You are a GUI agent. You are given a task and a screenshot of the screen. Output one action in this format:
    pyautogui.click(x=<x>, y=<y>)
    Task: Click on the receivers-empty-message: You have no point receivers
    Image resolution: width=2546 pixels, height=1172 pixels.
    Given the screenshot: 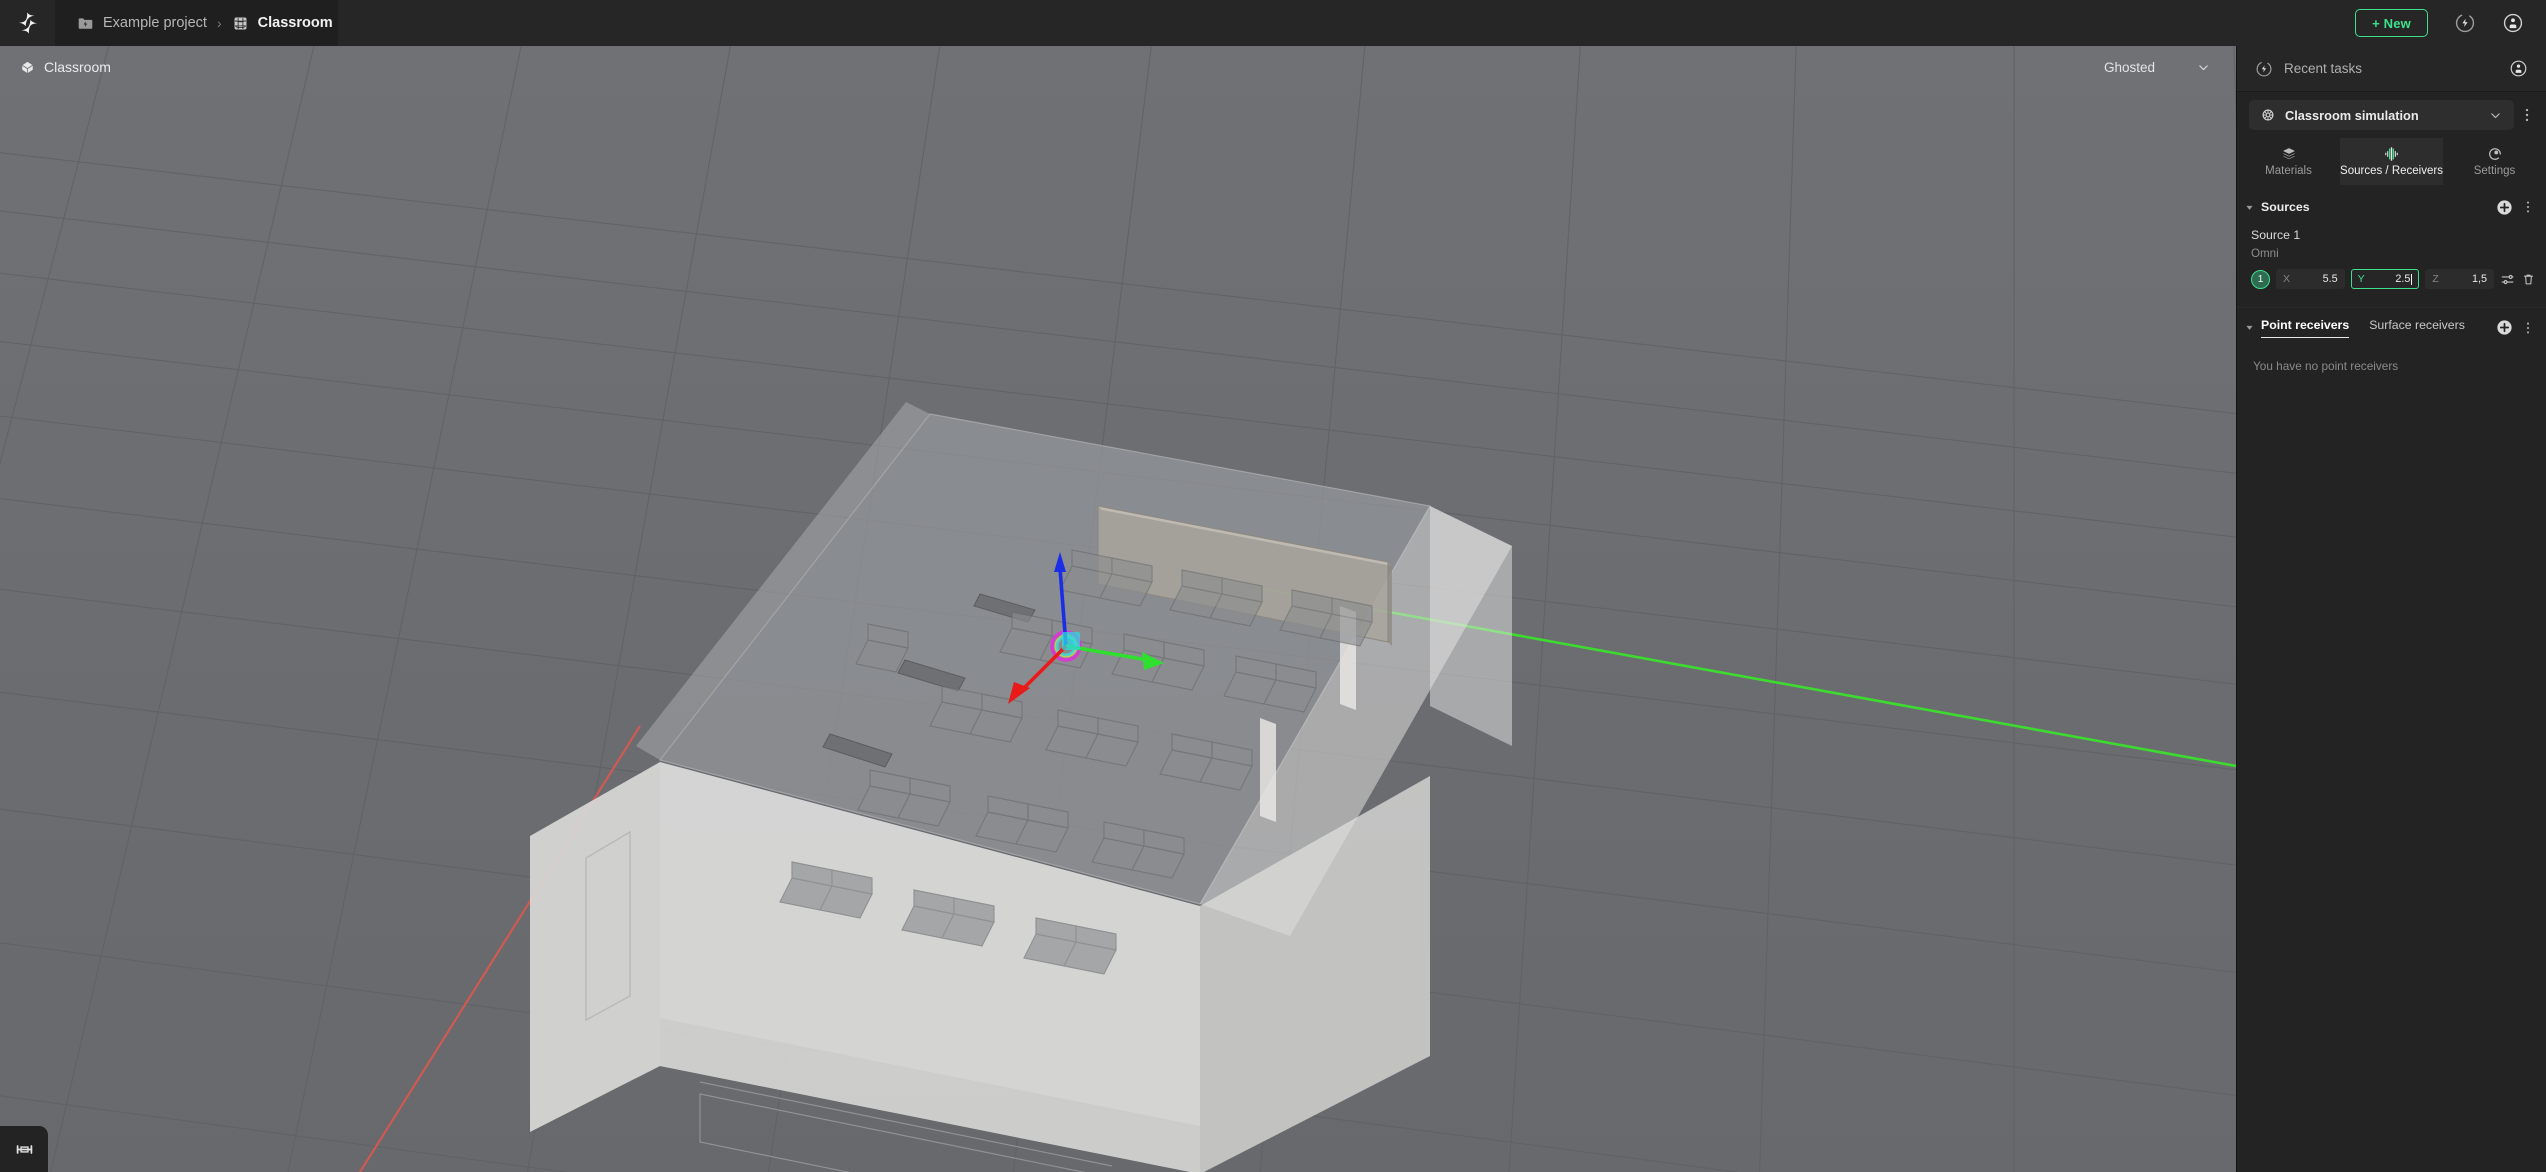 What is the action you would take?
    pyautogui.click(x=2326, y=366)
    